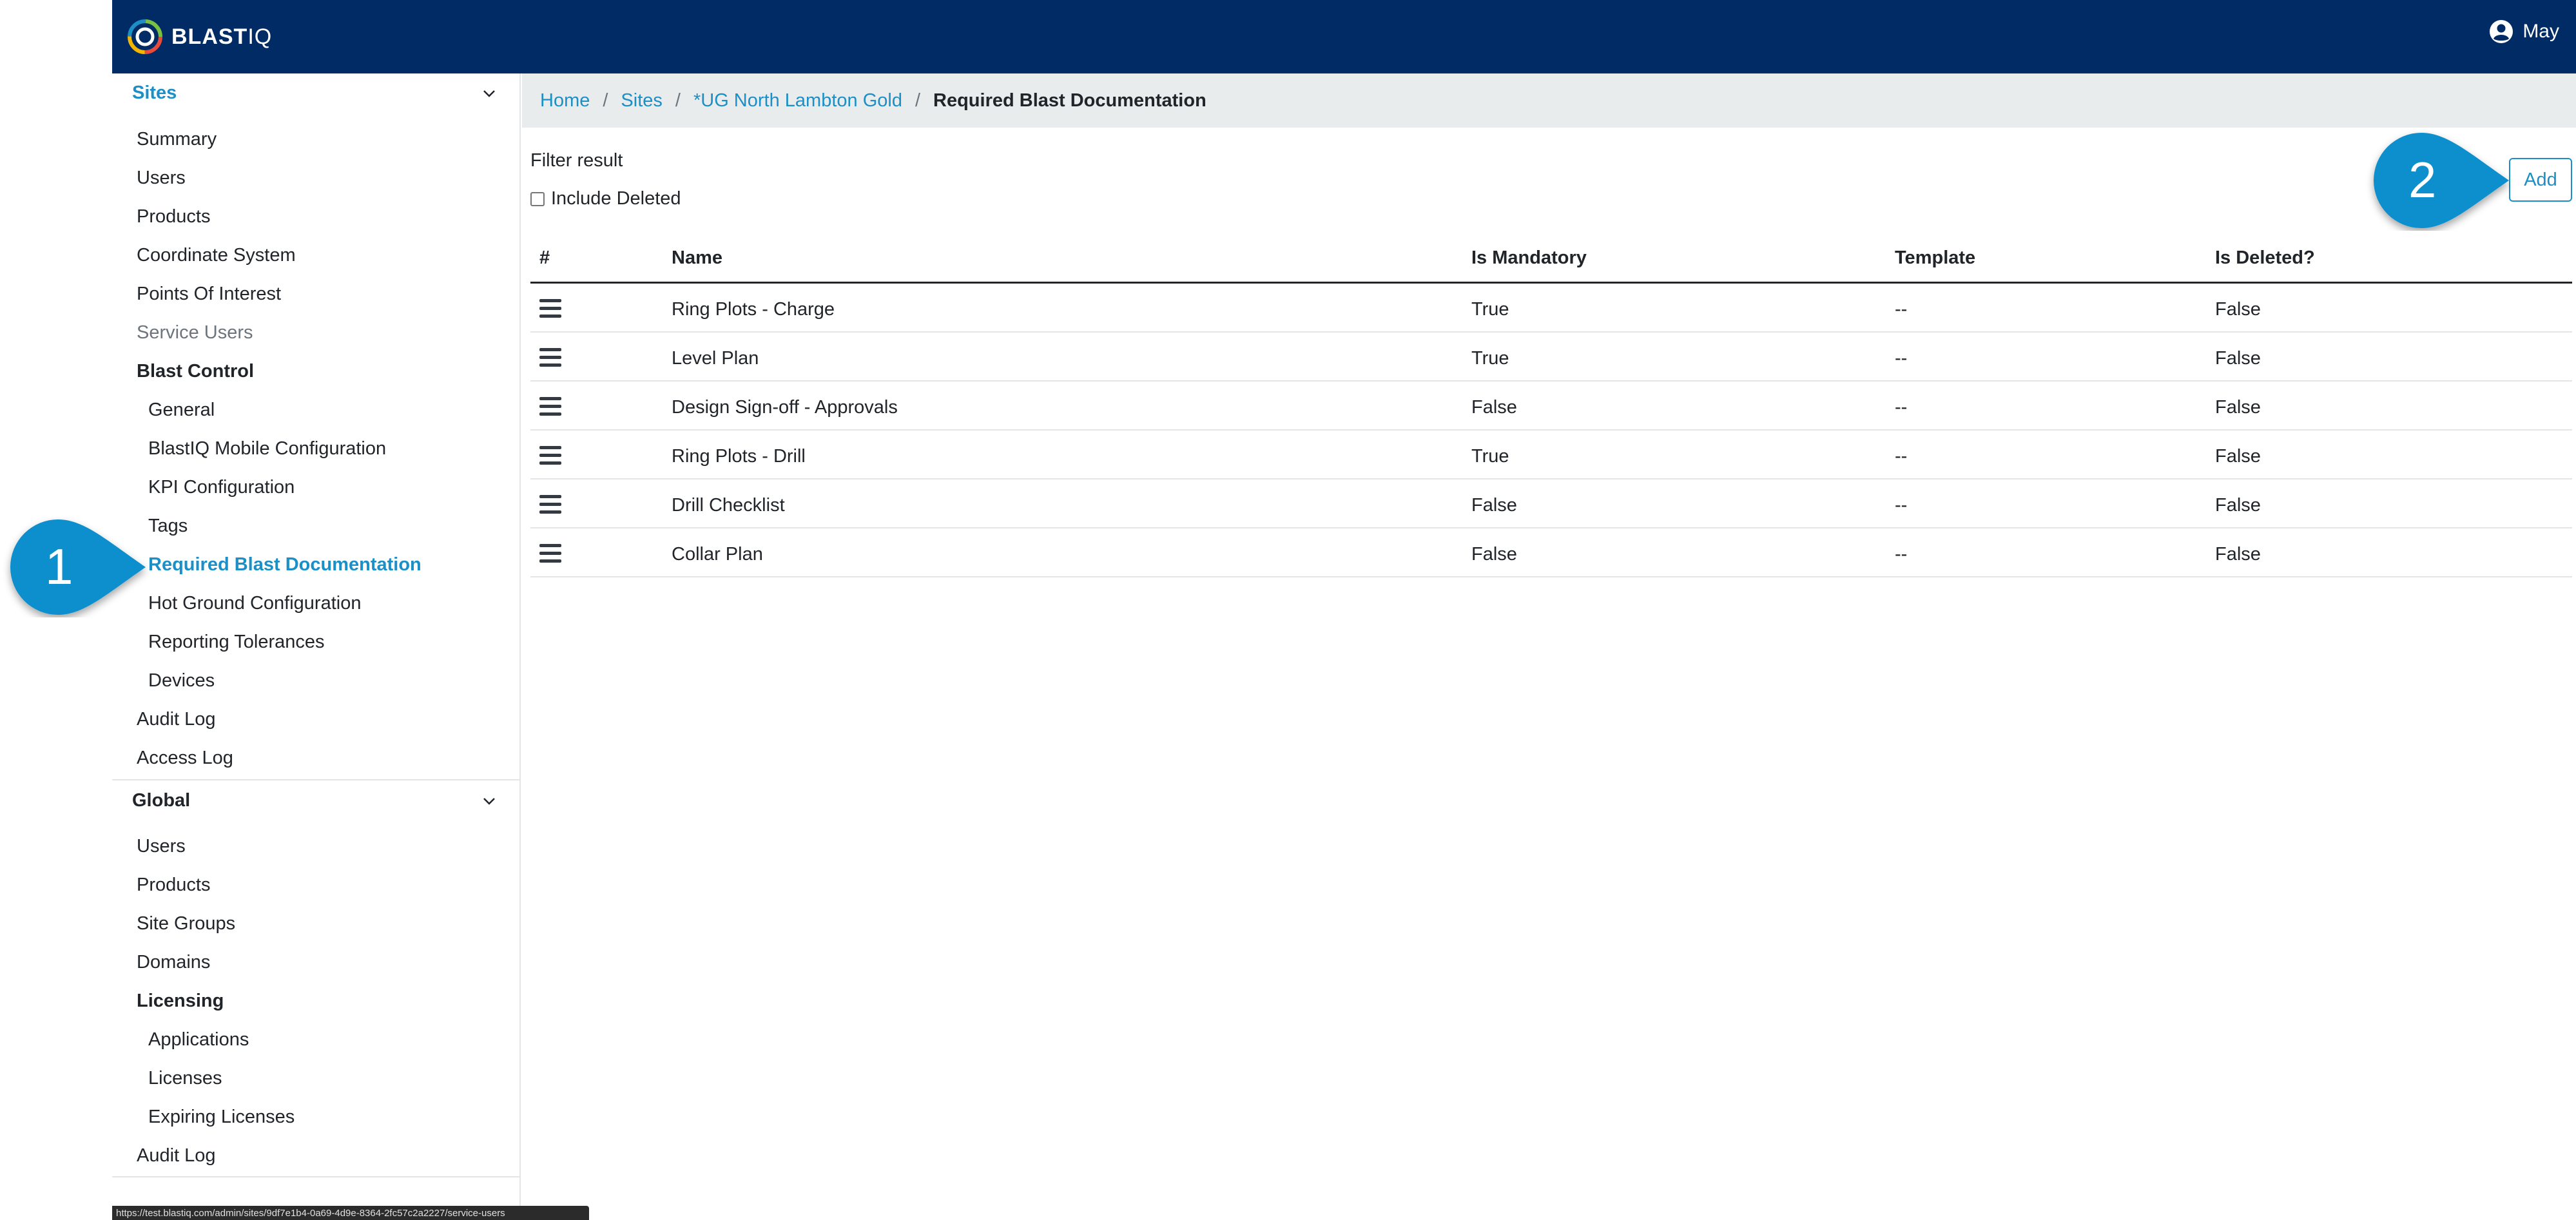  Describe the element at coordinates (161, 800) in the screenshot. I see `sidebar-section-label: Global` at that location.